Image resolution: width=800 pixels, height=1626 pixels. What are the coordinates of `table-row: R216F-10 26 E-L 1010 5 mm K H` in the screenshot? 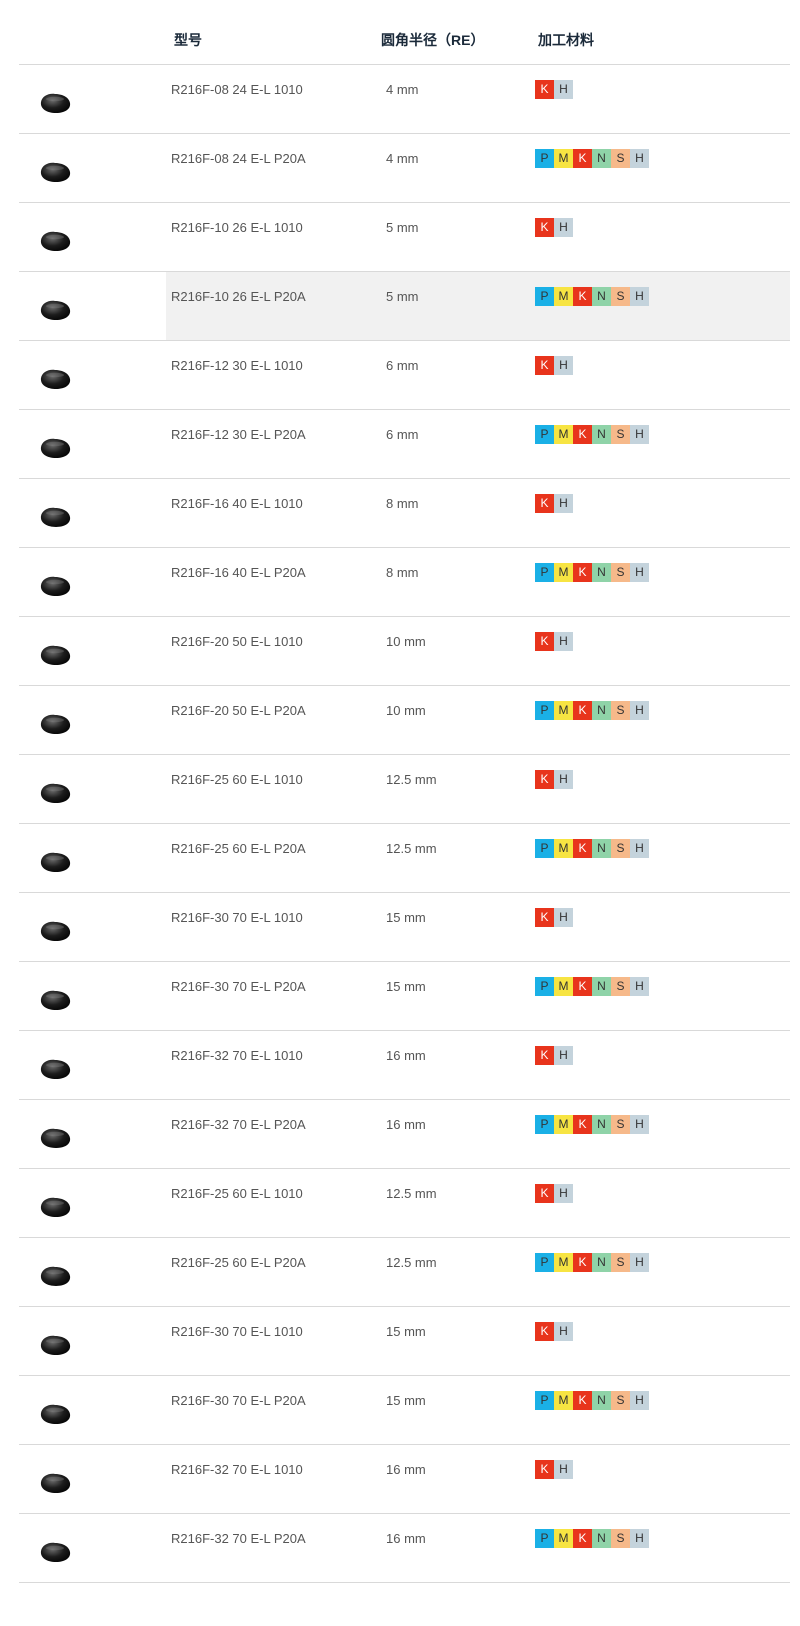 It's located at (404, 237).